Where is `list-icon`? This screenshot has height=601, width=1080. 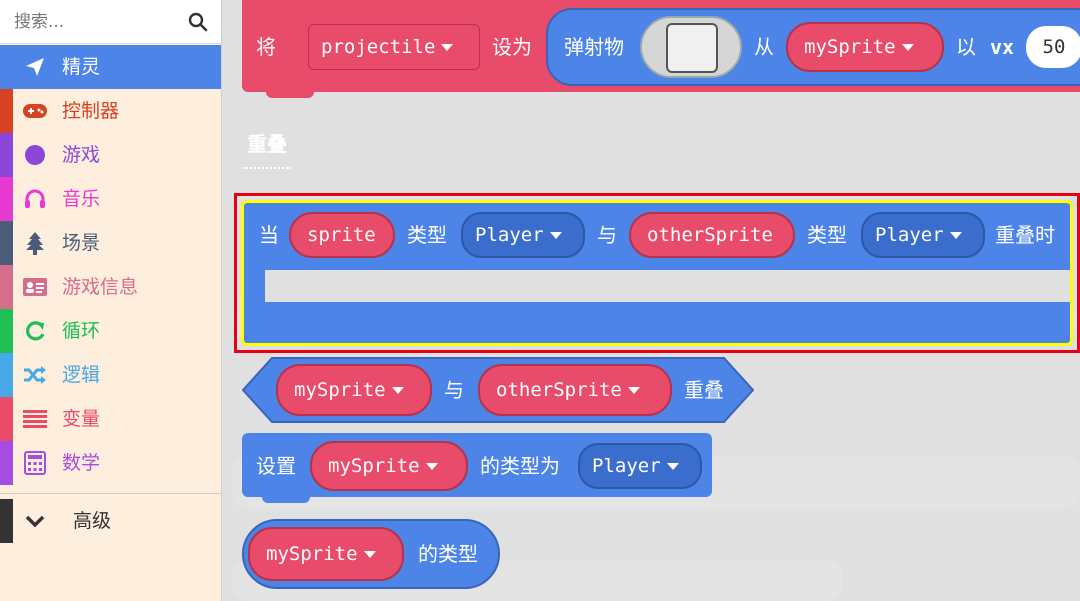
list-icon is located at coordinates (35, 419).